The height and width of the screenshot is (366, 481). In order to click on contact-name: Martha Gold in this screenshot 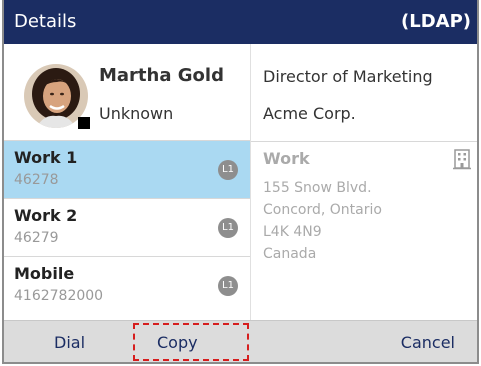, I will do `click(161, 75)`.